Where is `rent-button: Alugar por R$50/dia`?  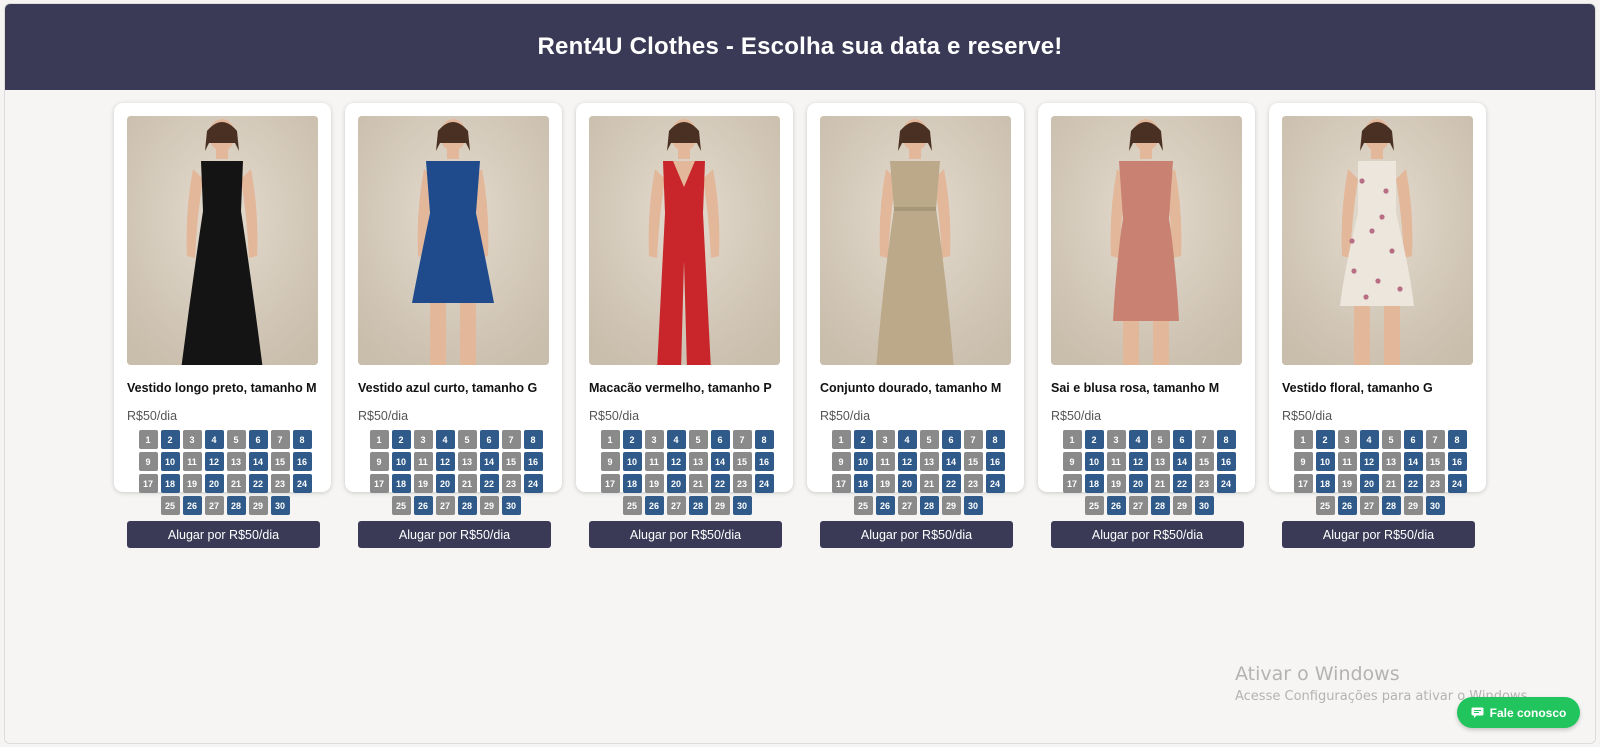 rent-button: Alugar por R$50/dia is located at coordinates (685, 534).